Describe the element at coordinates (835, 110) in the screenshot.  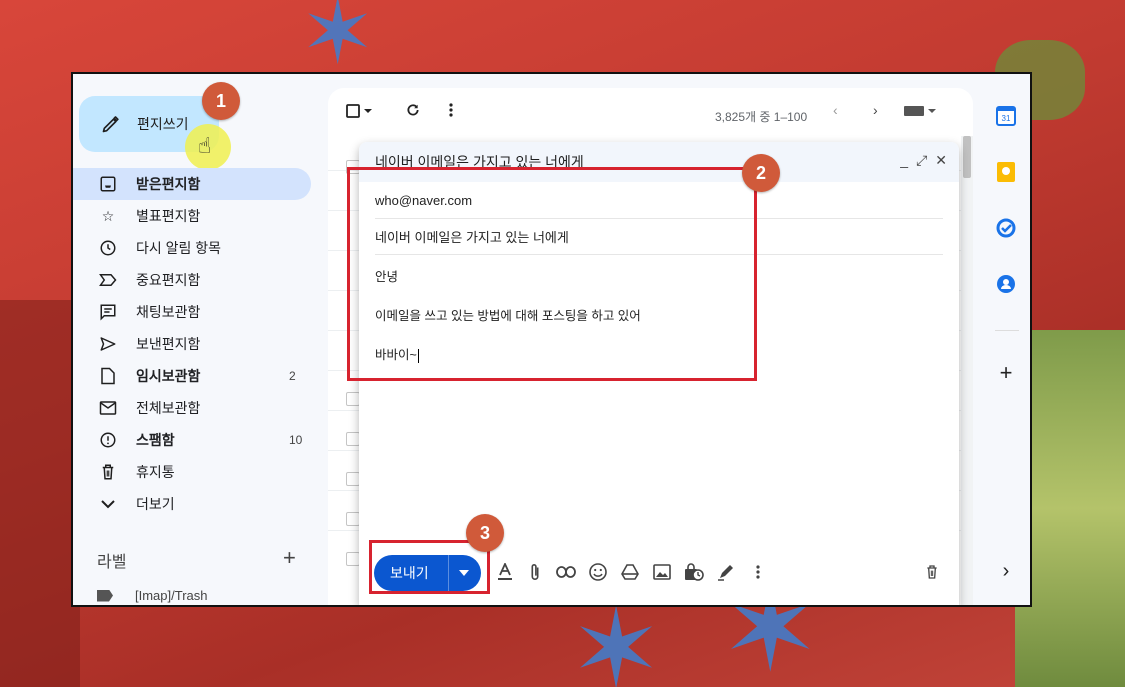
I see `prev-page-icon: ‹` at that location.